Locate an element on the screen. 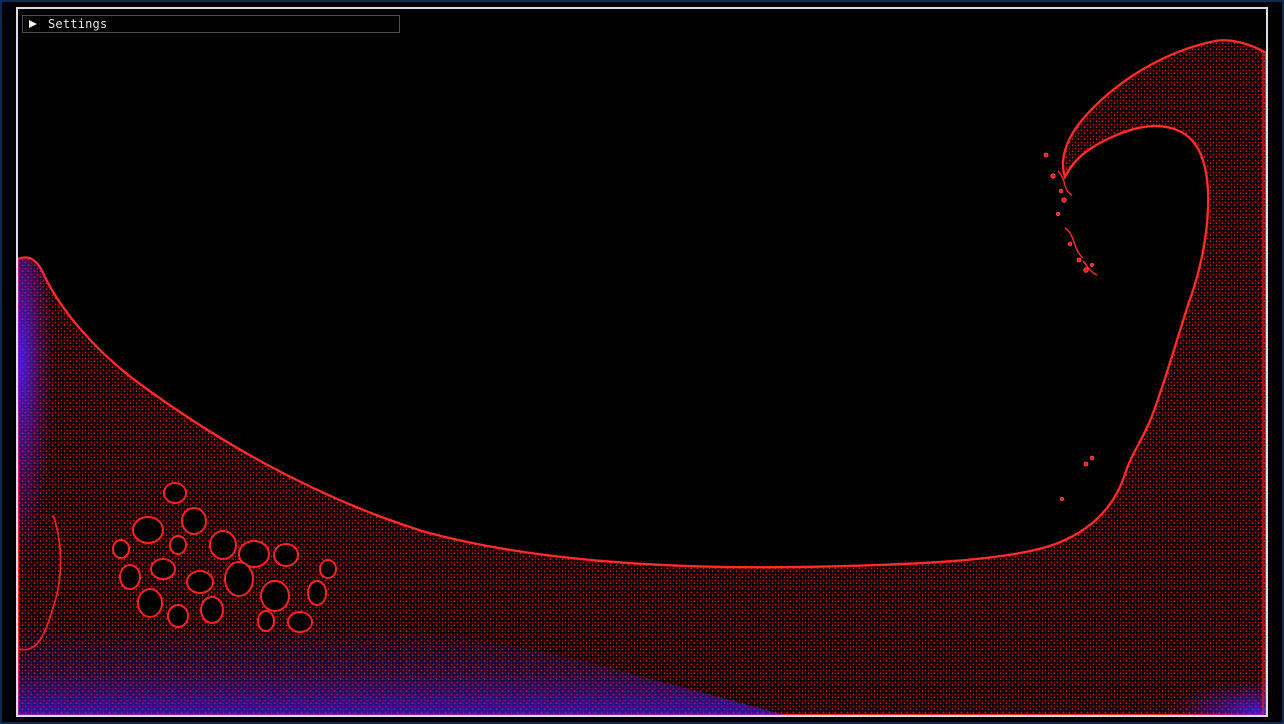 The width and height of the screenshot is (1284, 724). settings-collapsing-header: Settings is located at coordinates (211, 24).